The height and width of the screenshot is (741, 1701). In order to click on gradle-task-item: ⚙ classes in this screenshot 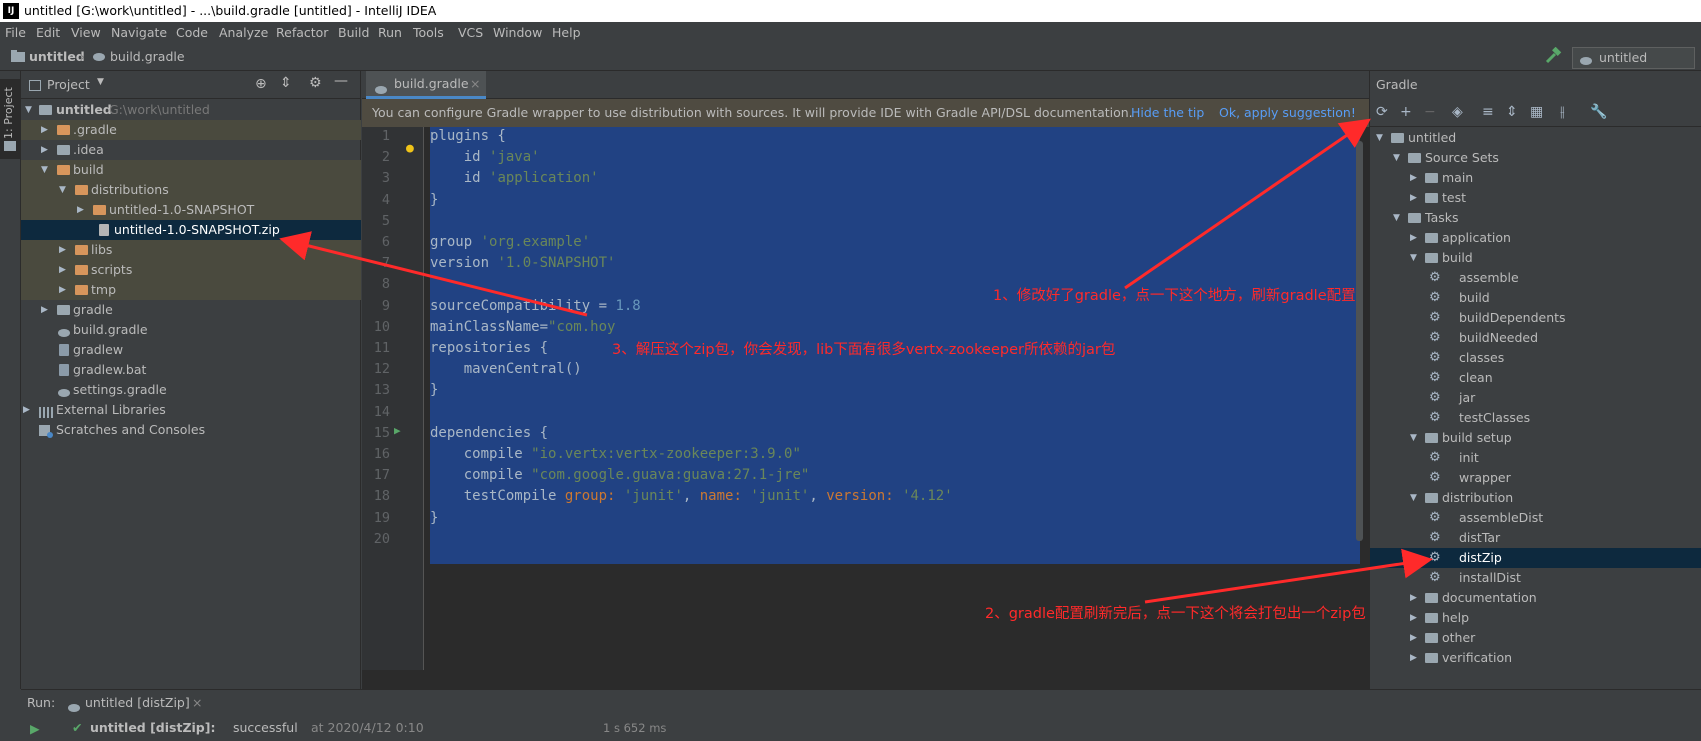, I will do `click(1535, 358)`.